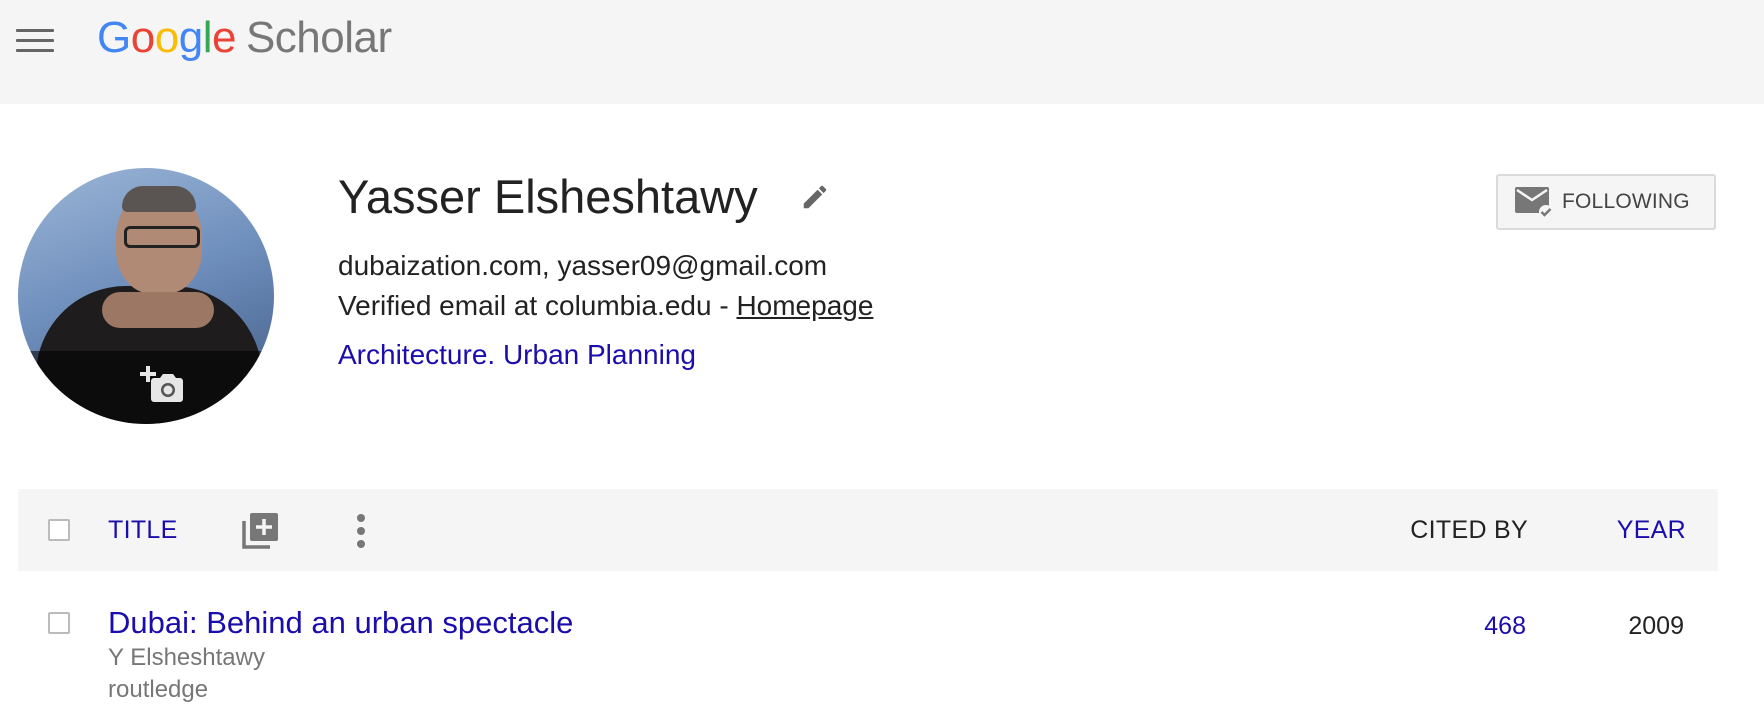 The image size is (1764, 724). Describe the element at coordinates (1534, 203) in the screenshot. I see `mail-check-icon` at that location.